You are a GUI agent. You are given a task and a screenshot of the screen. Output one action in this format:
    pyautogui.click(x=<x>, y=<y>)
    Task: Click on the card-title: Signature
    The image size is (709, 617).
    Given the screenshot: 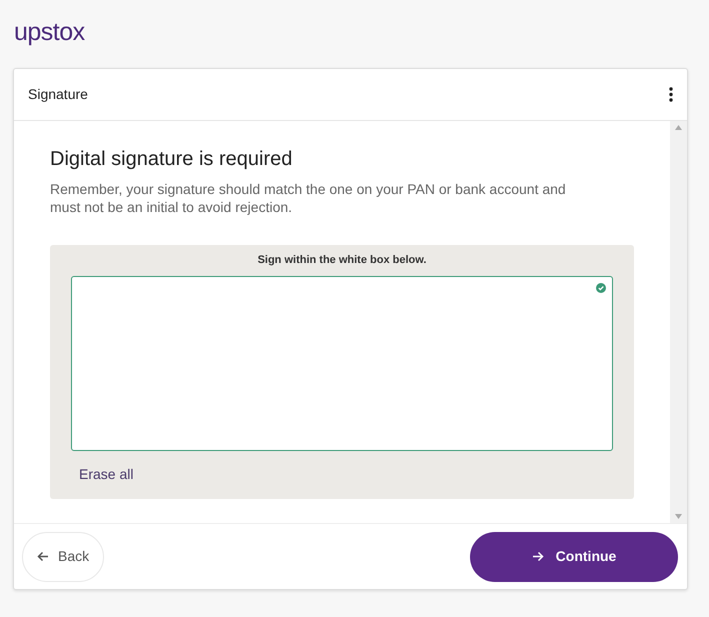 What is the action you would take?
    pyautogui.click(x=58, y=94)
    